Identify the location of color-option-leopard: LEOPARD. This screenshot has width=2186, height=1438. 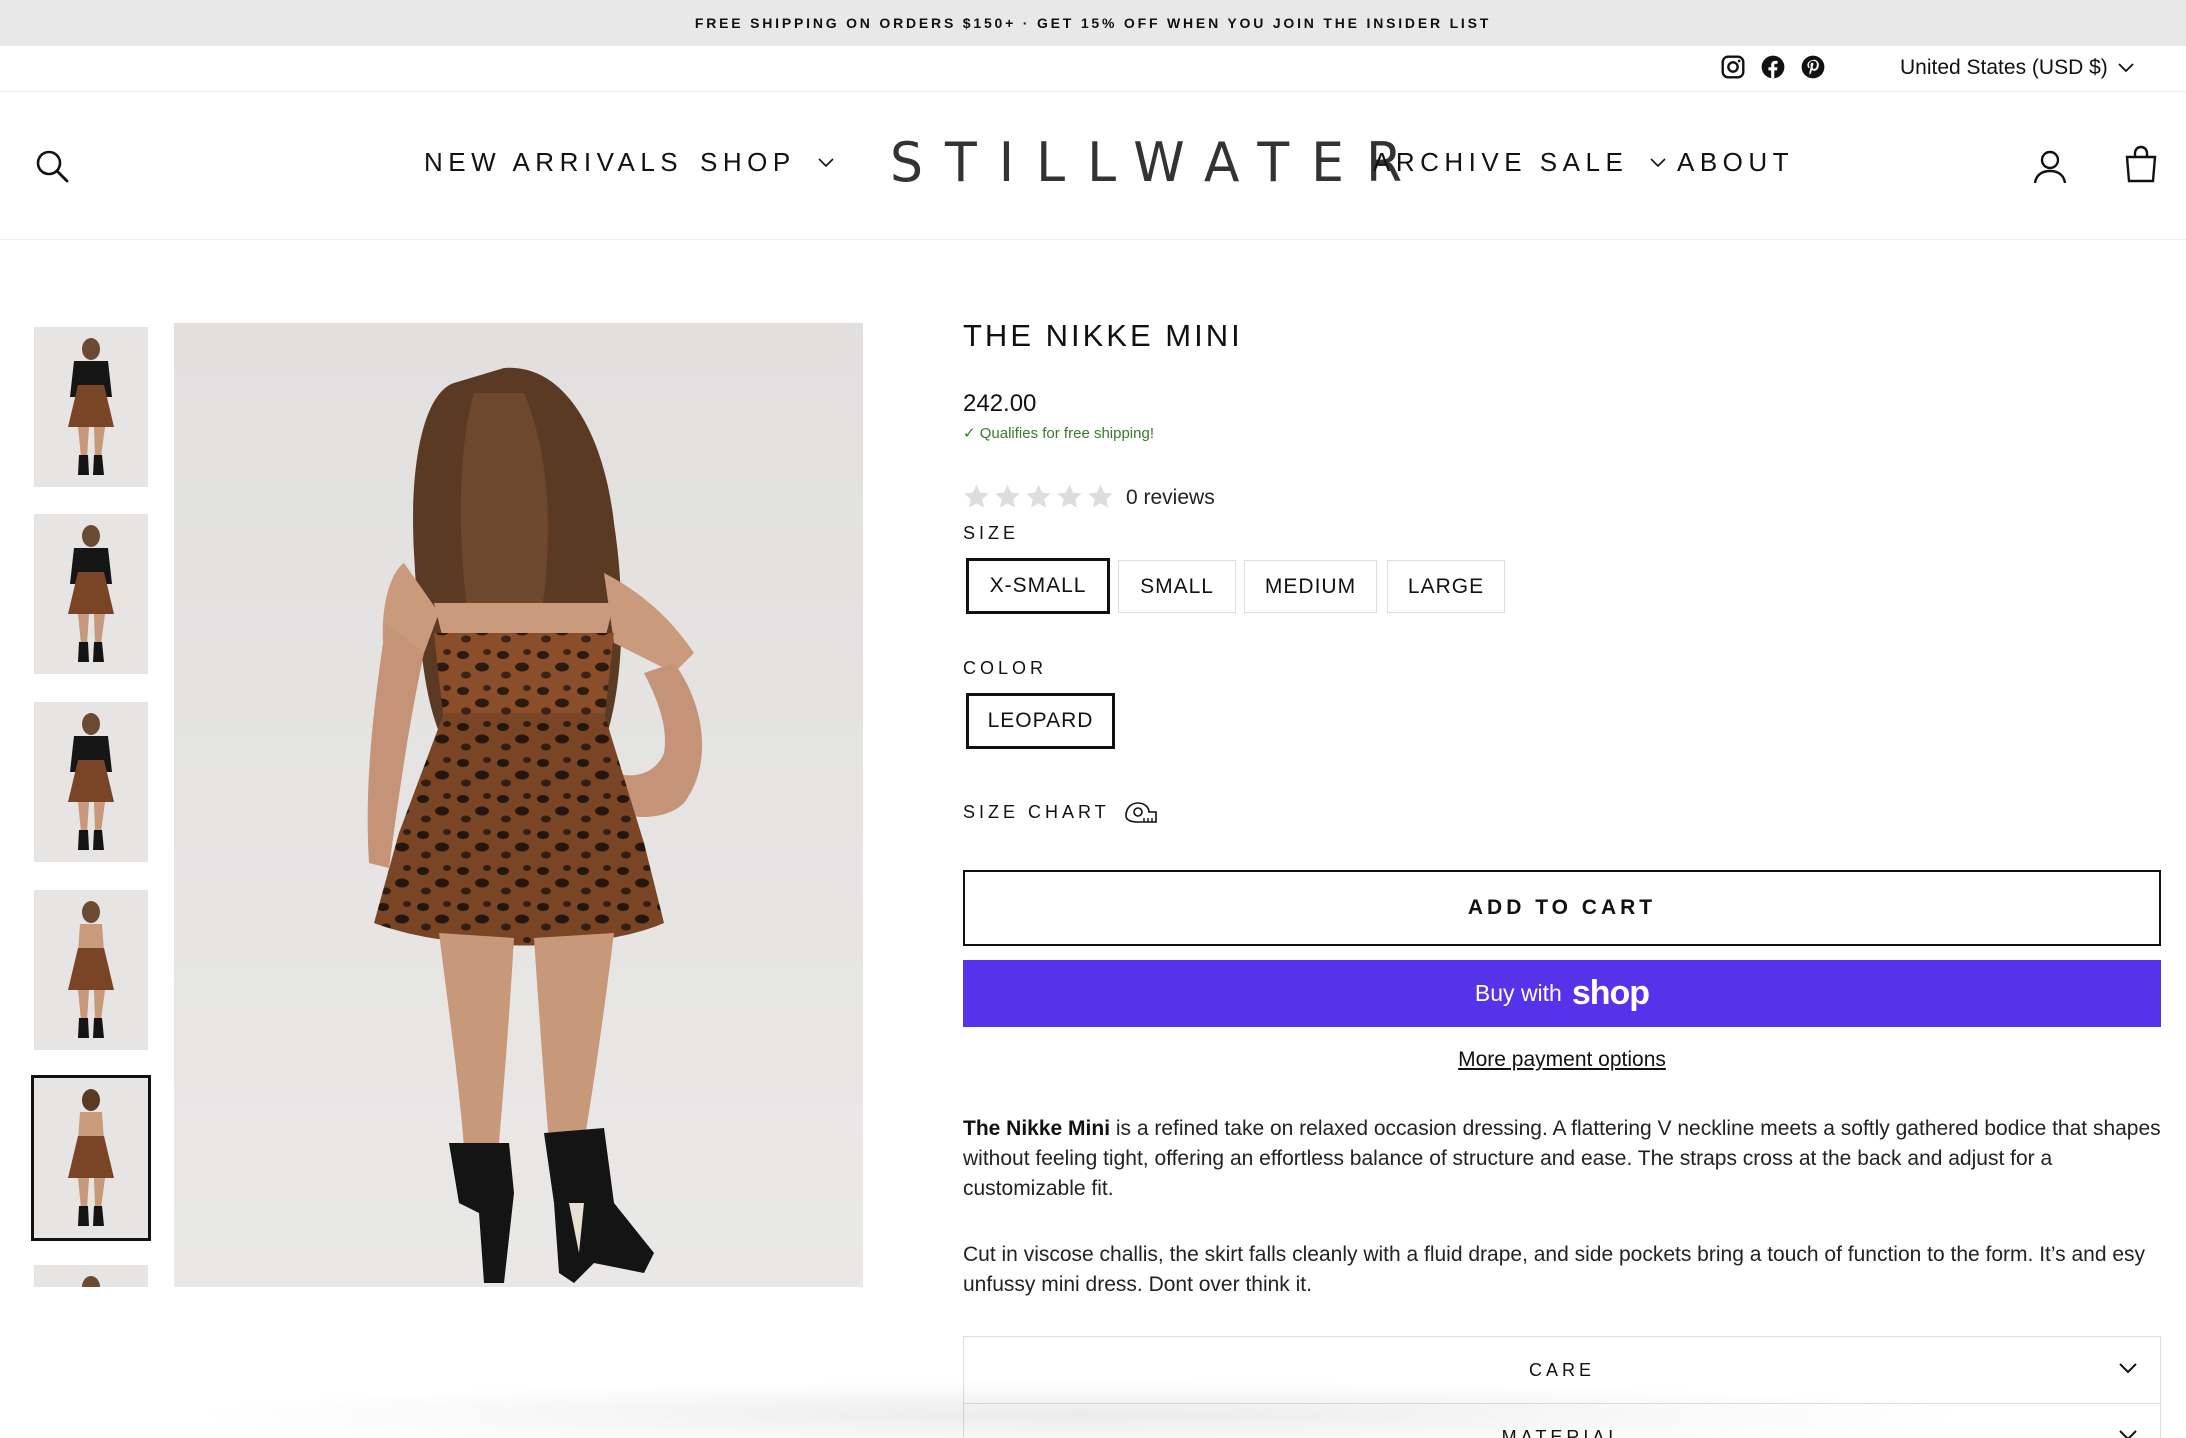
(1040, 721).